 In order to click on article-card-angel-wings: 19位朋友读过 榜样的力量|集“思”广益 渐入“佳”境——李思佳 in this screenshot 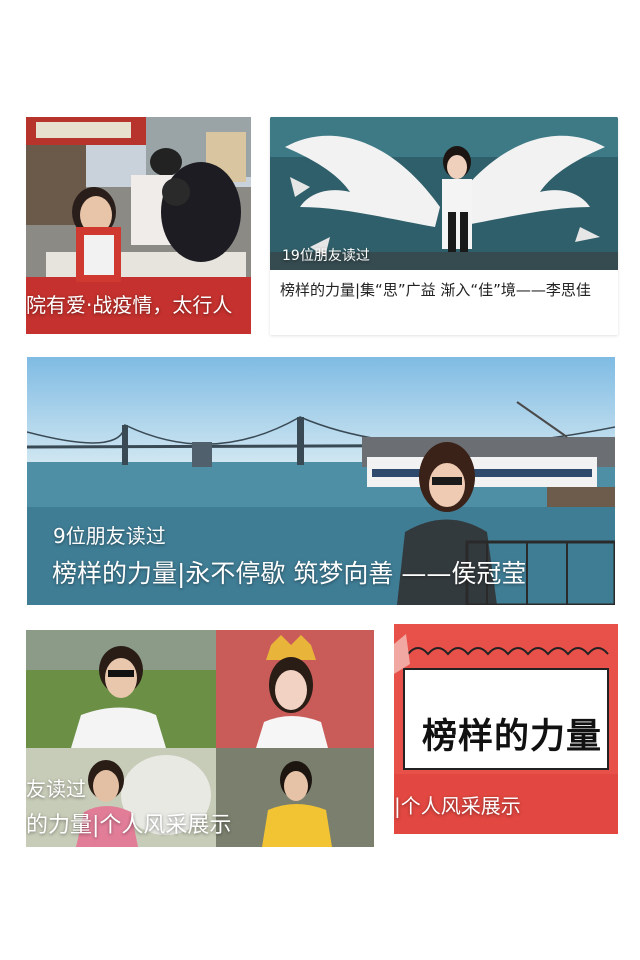, I will do `click(444, 226)`.